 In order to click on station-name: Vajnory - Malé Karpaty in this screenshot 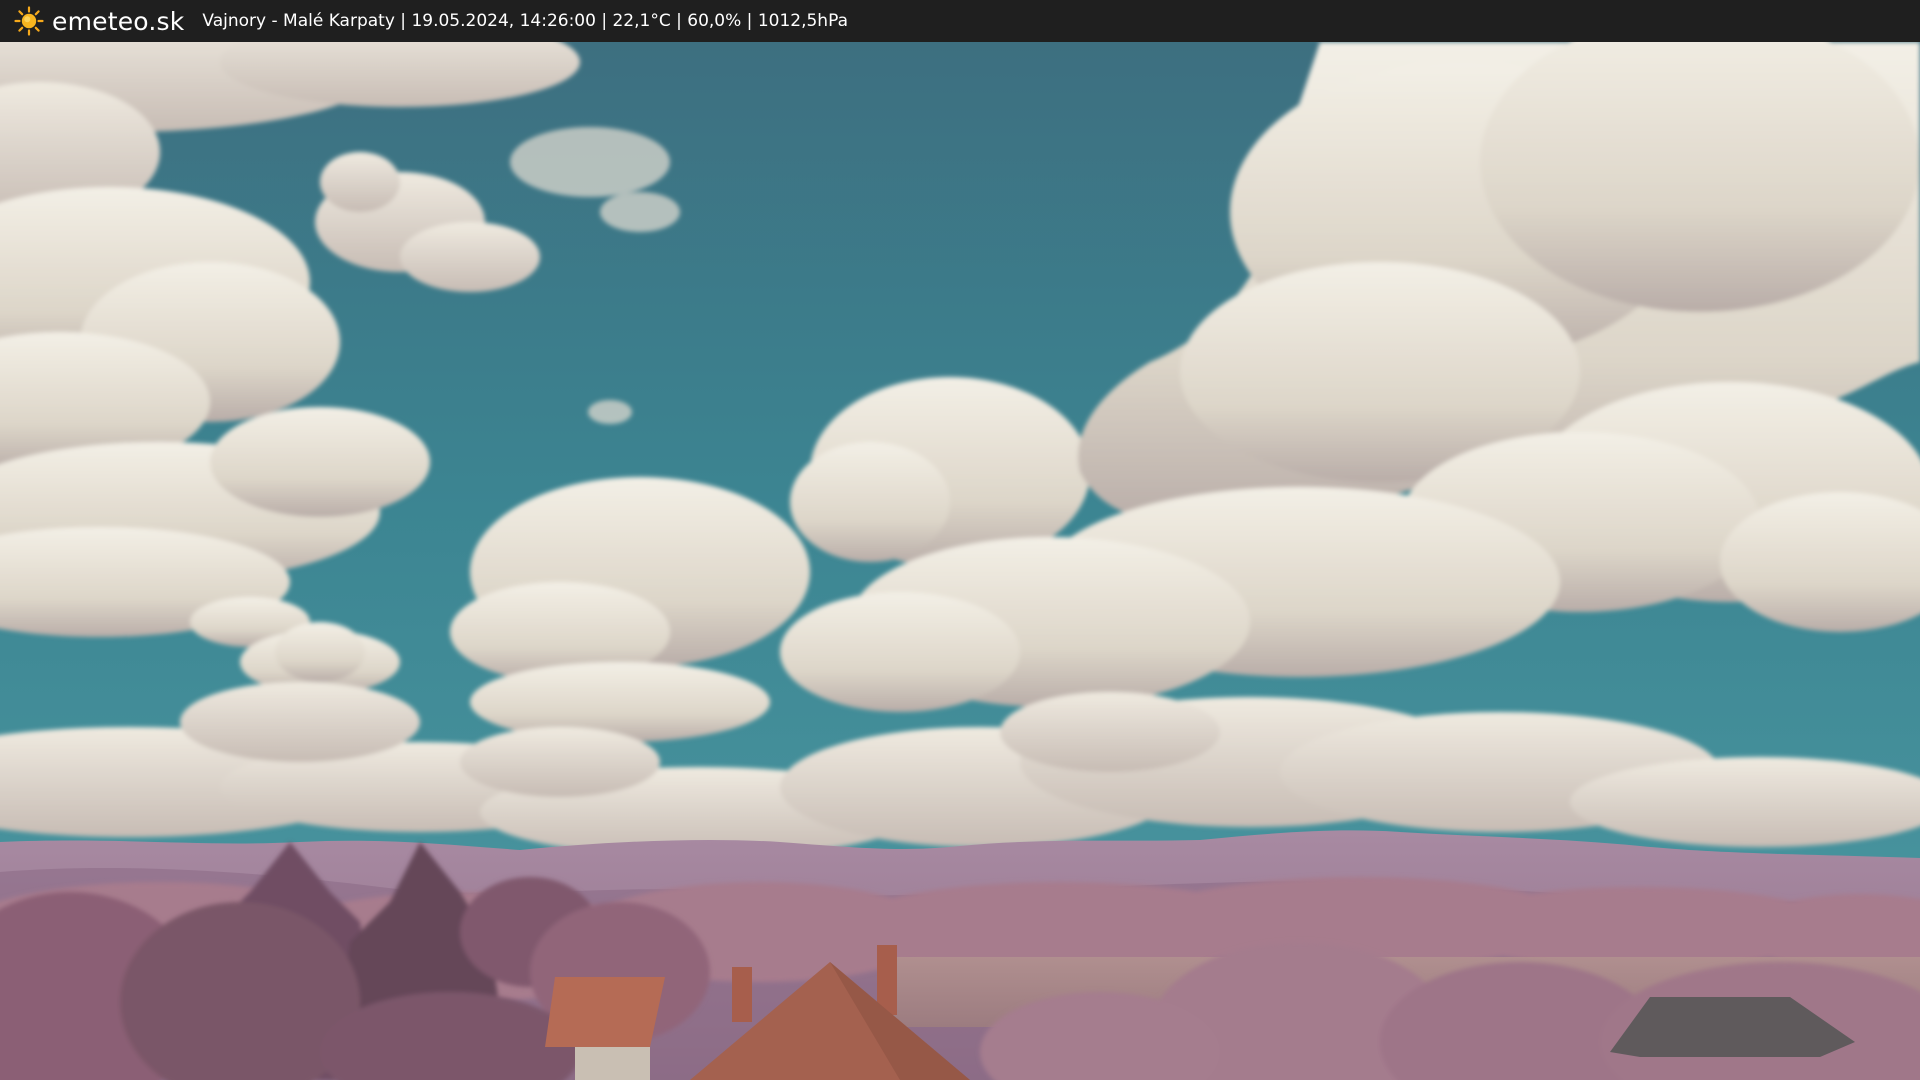, I will do `click(298, 21)`.